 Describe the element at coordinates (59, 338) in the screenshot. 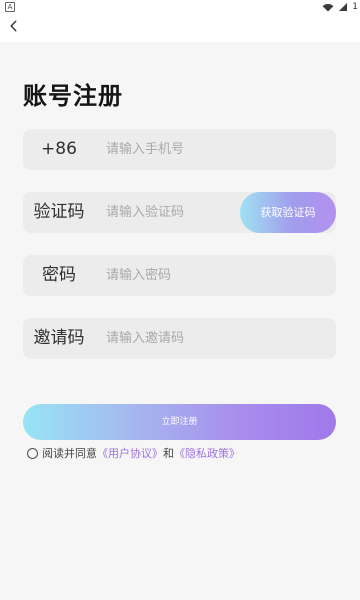

I see `invite-code-label: 邀请码` at that location.